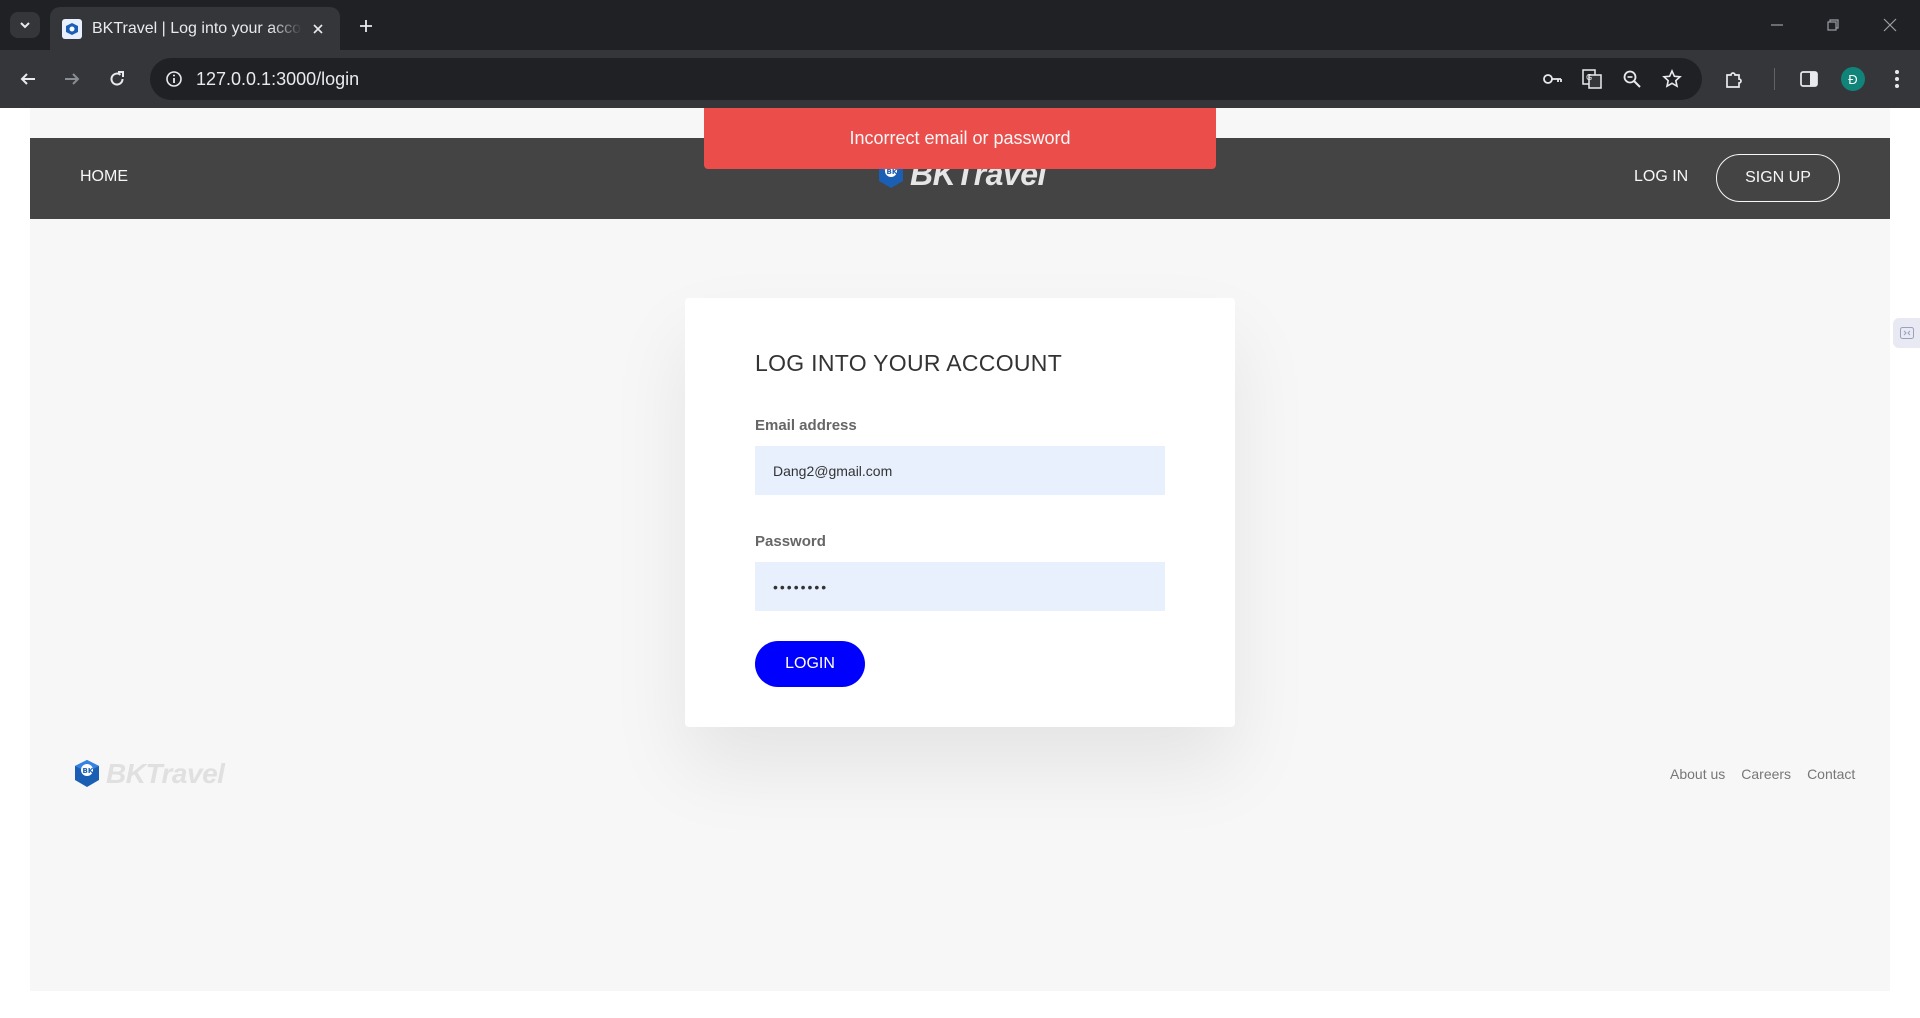 This screenshot has height=1018, width=1920. Describe the element at coordinates (1661, 177) in the screenshot. I see `nav-login-link: LOG IN` at that location.